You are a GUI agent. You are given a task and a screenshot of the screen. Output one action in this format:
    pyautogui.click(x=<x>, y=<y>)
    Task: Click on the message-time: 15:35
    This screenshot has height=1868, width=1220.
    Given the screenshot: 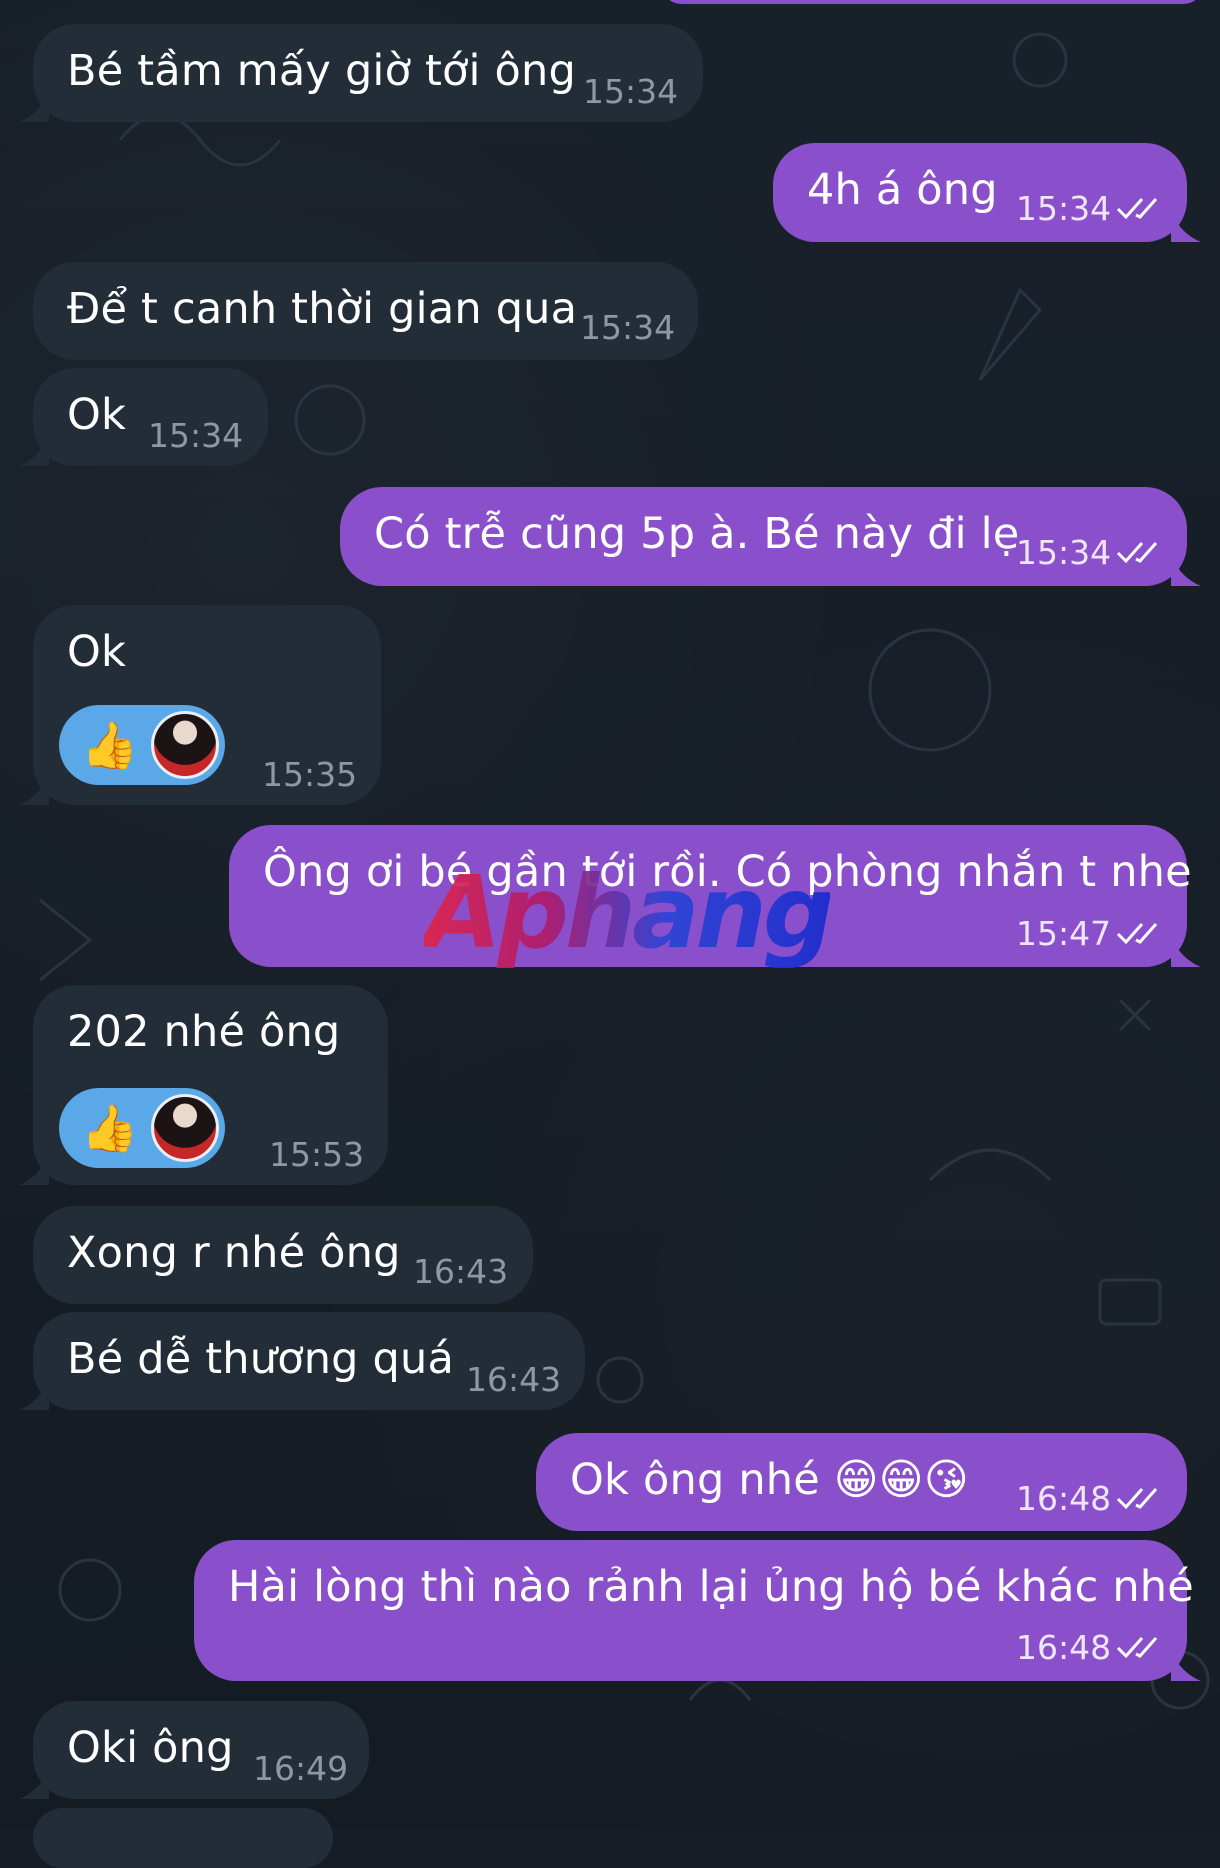 What is the action you would take?
    pyautogui.click(x=310, y=774)
    